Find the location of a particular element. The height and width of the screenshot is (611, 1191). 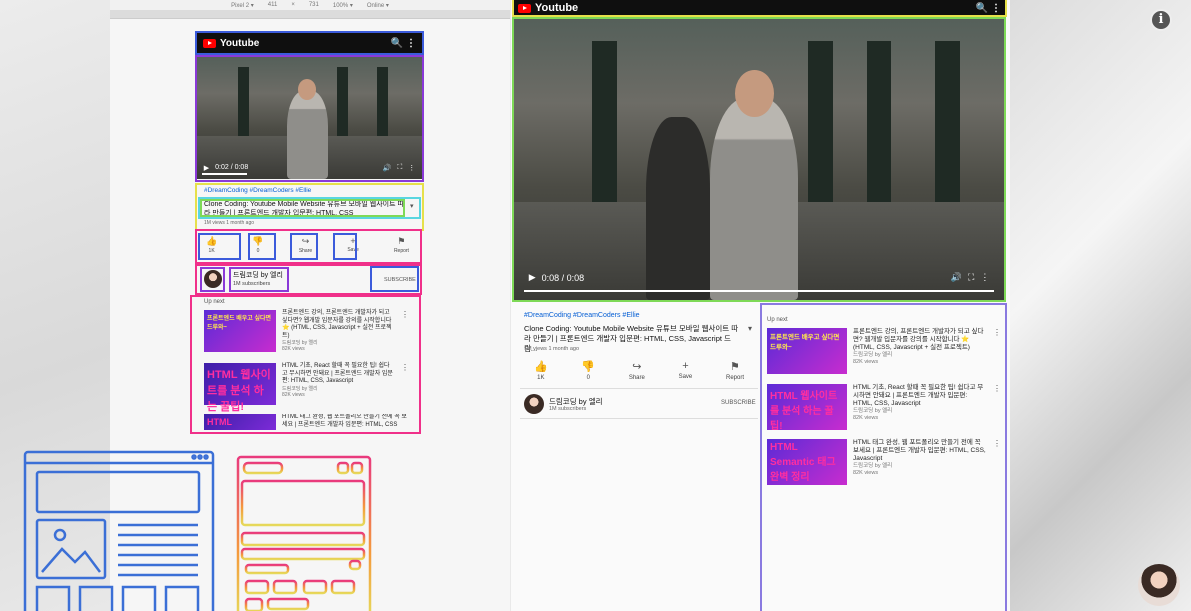

like-outline is located at coordinates (219, 246).